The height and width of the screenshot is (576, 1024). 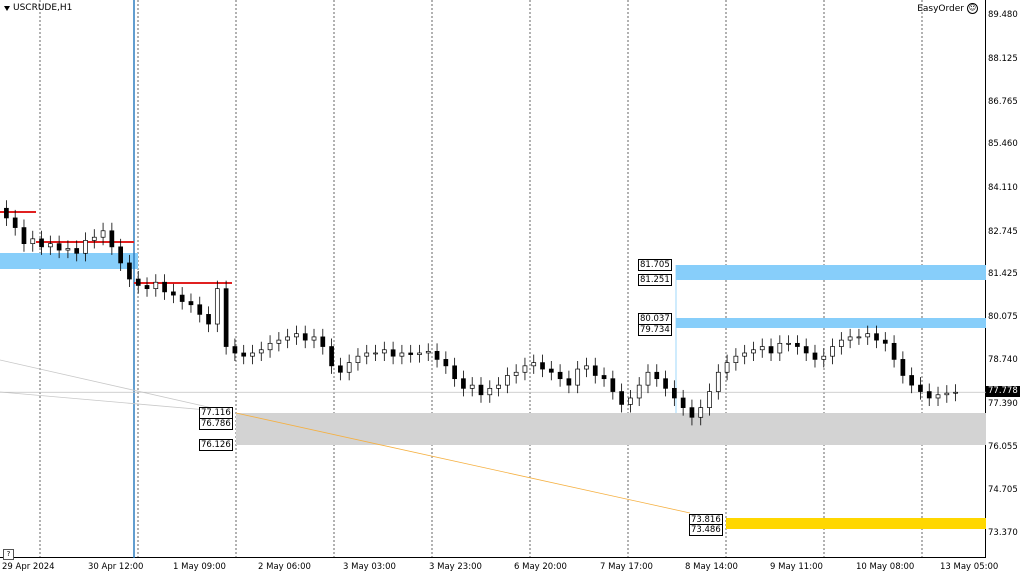 What do you see at coordinates (711, 567) in the screenshot?
I see `time-tick-label: 8 May 14:00` at bounding box center [711, 567].